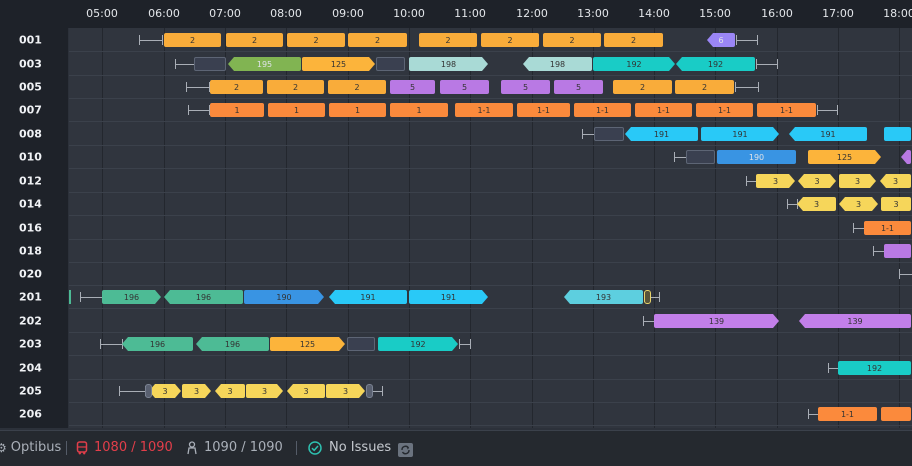 The height and width of the screenshot is (466, 912). I want to click on row-label: 203, so click(30, 344).